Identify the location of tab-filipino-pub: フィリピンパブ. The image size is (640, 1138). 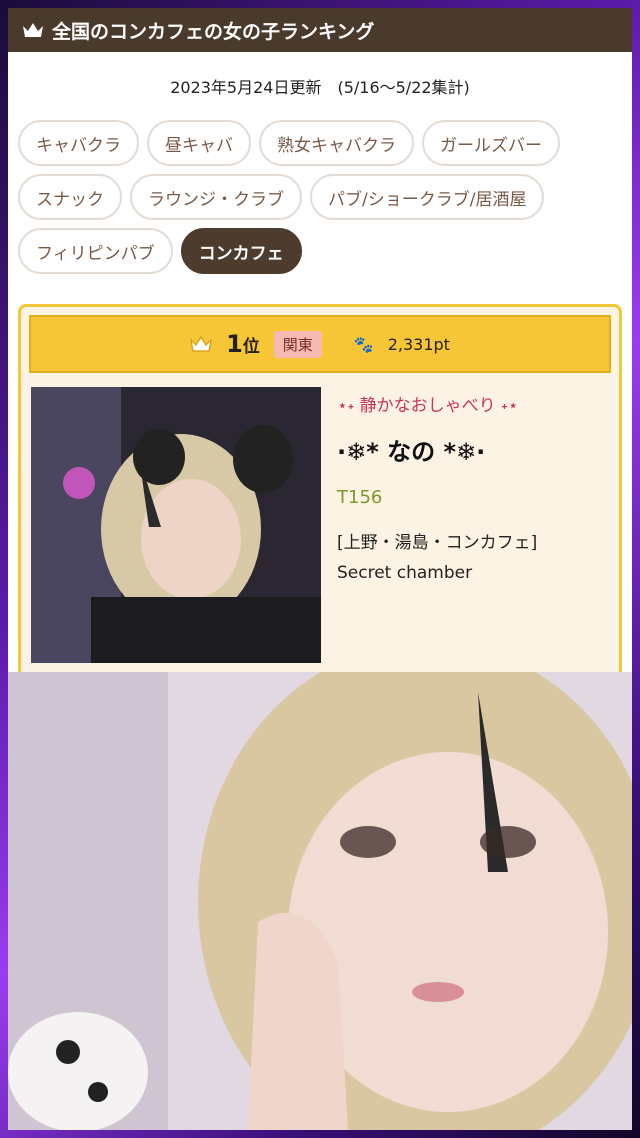
(95, 251).